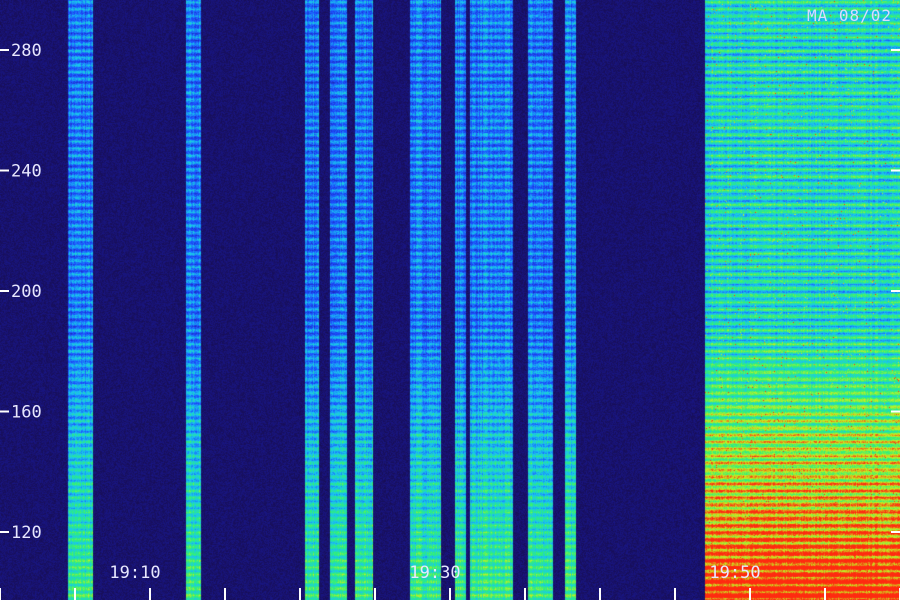 This screenshot has width=900, height=600. Describe the element at coordinates (434, 573) in the screenshot. I see `x-tick-label: 19:30` at that location.